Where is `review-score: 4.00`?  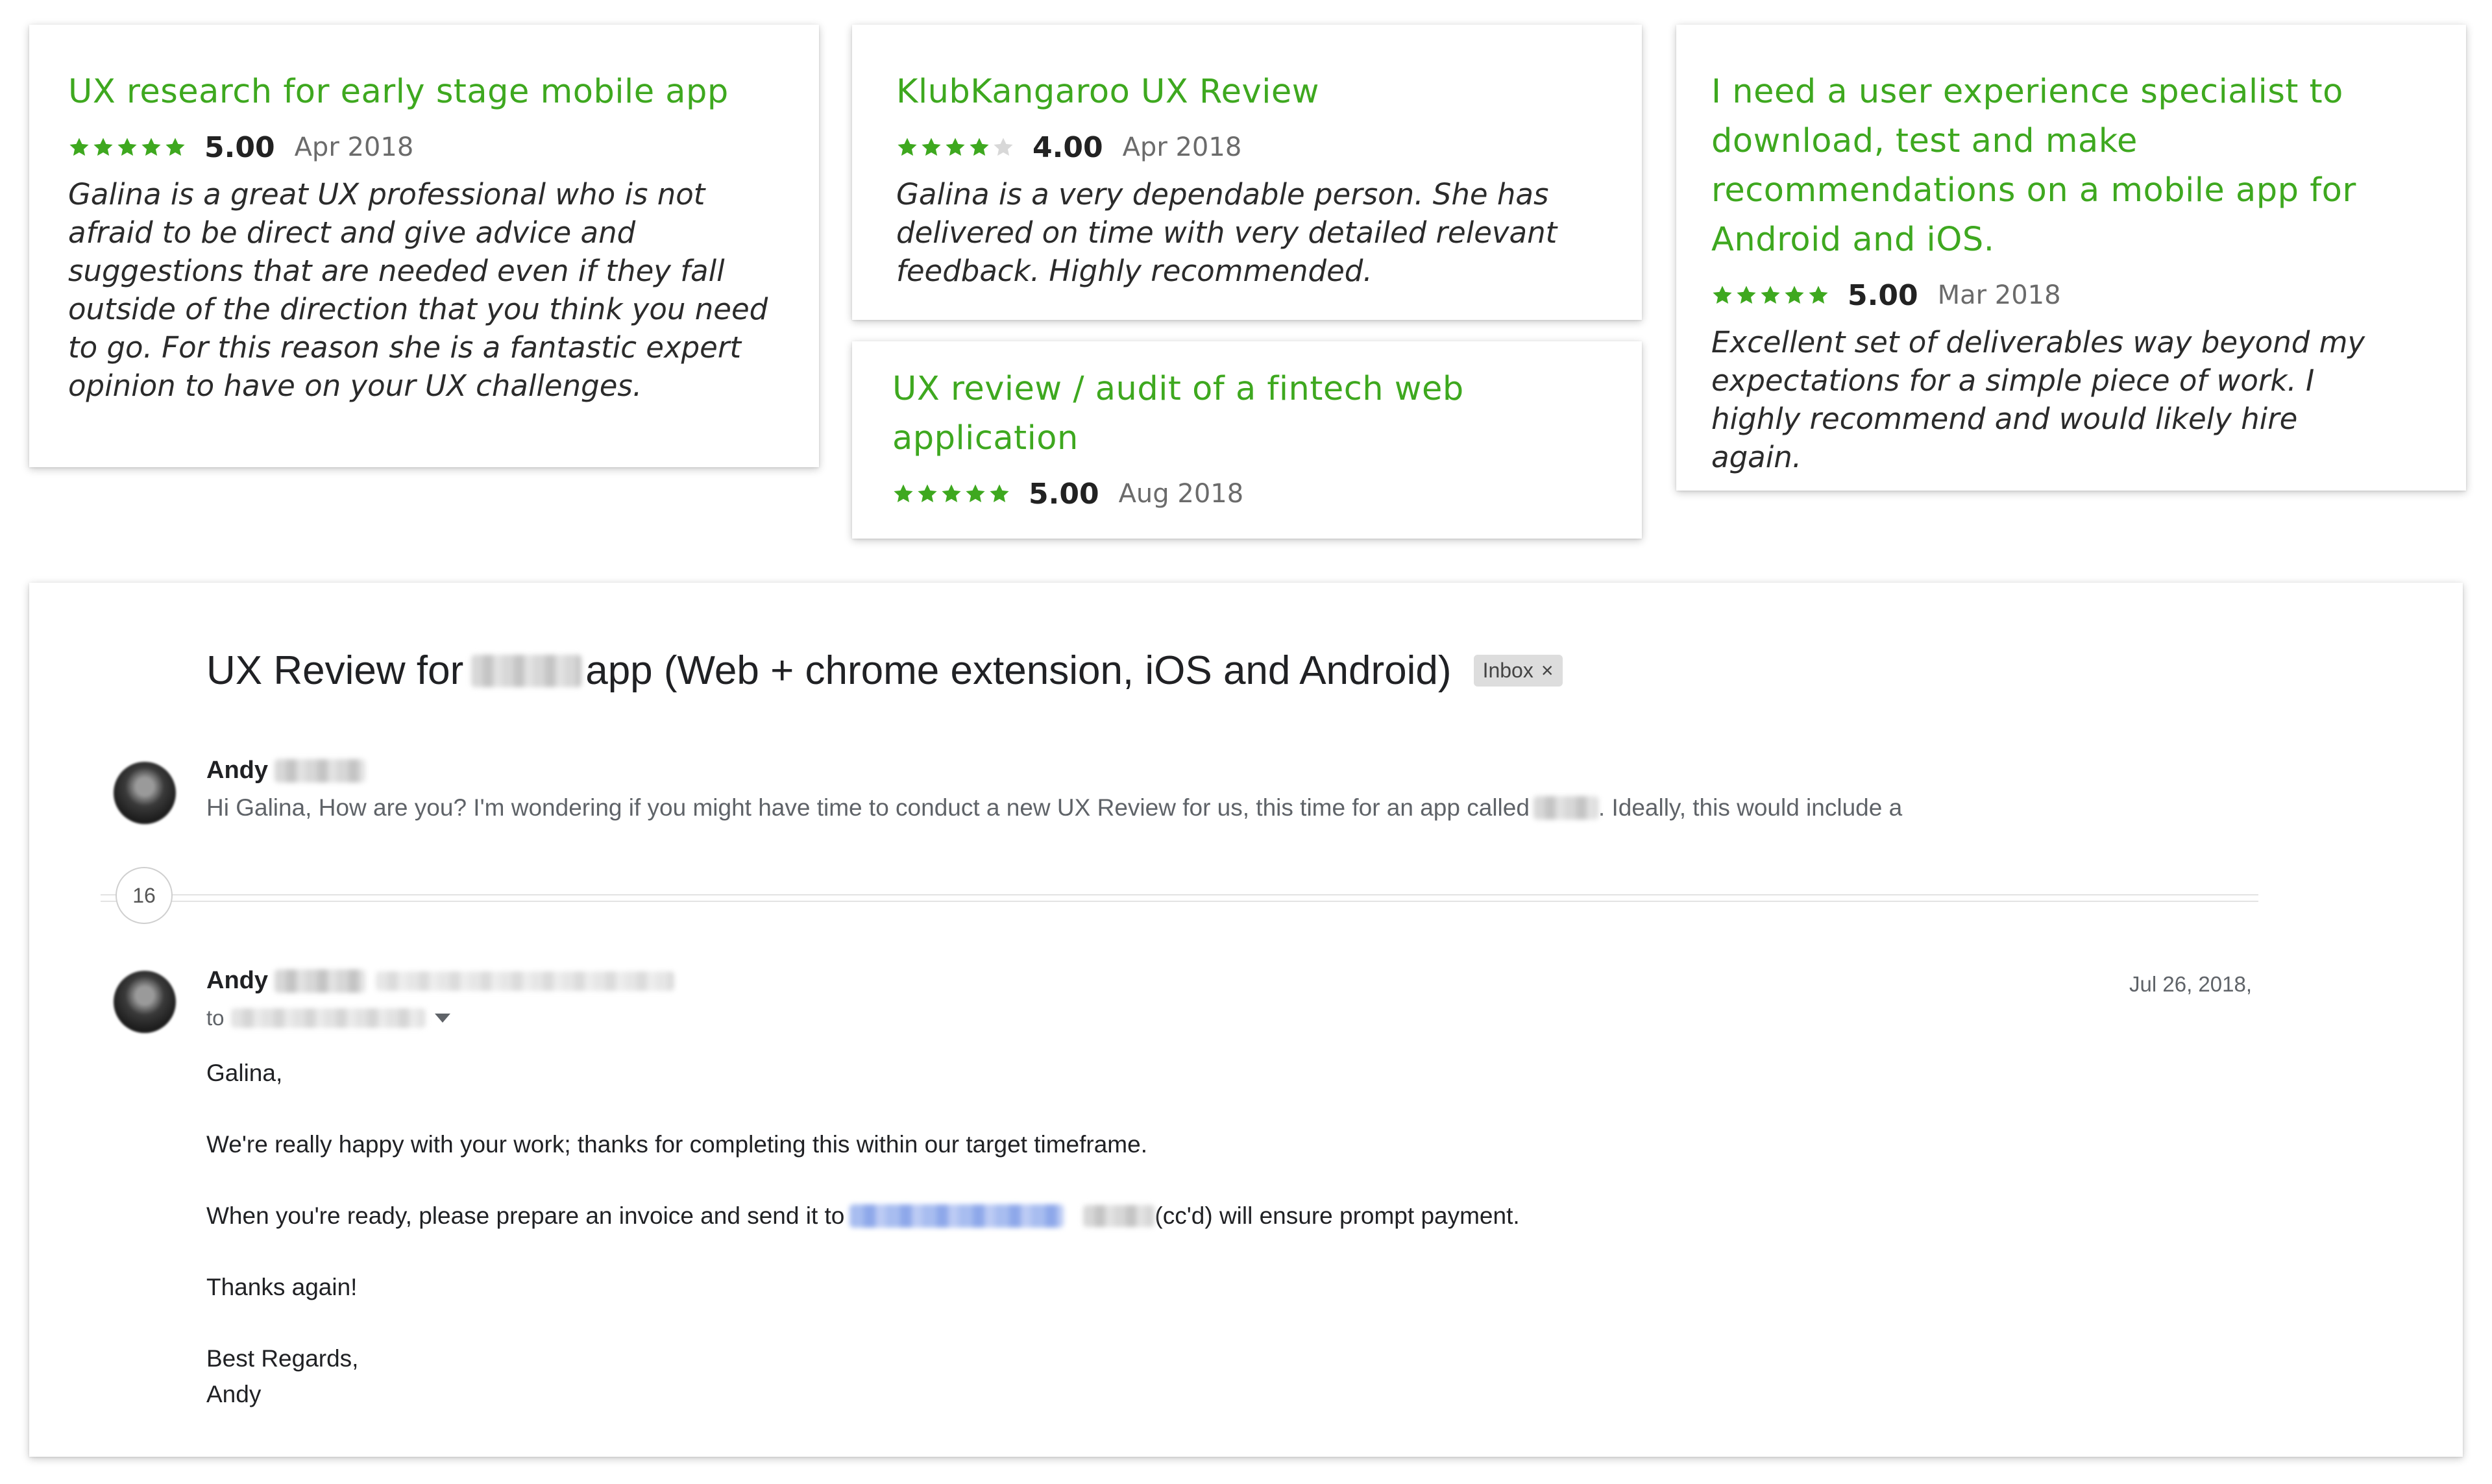
review-score: 4.00 is located at coordinates (1067, 147).